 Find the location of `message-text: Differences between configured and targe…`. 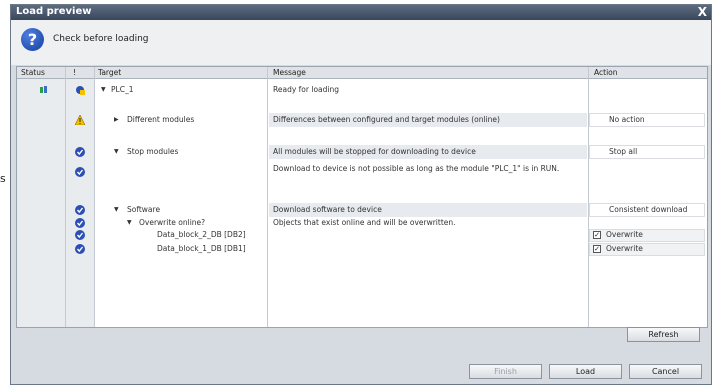

message-text: Differences between configured and targe… is located at coordinates (386, 119).